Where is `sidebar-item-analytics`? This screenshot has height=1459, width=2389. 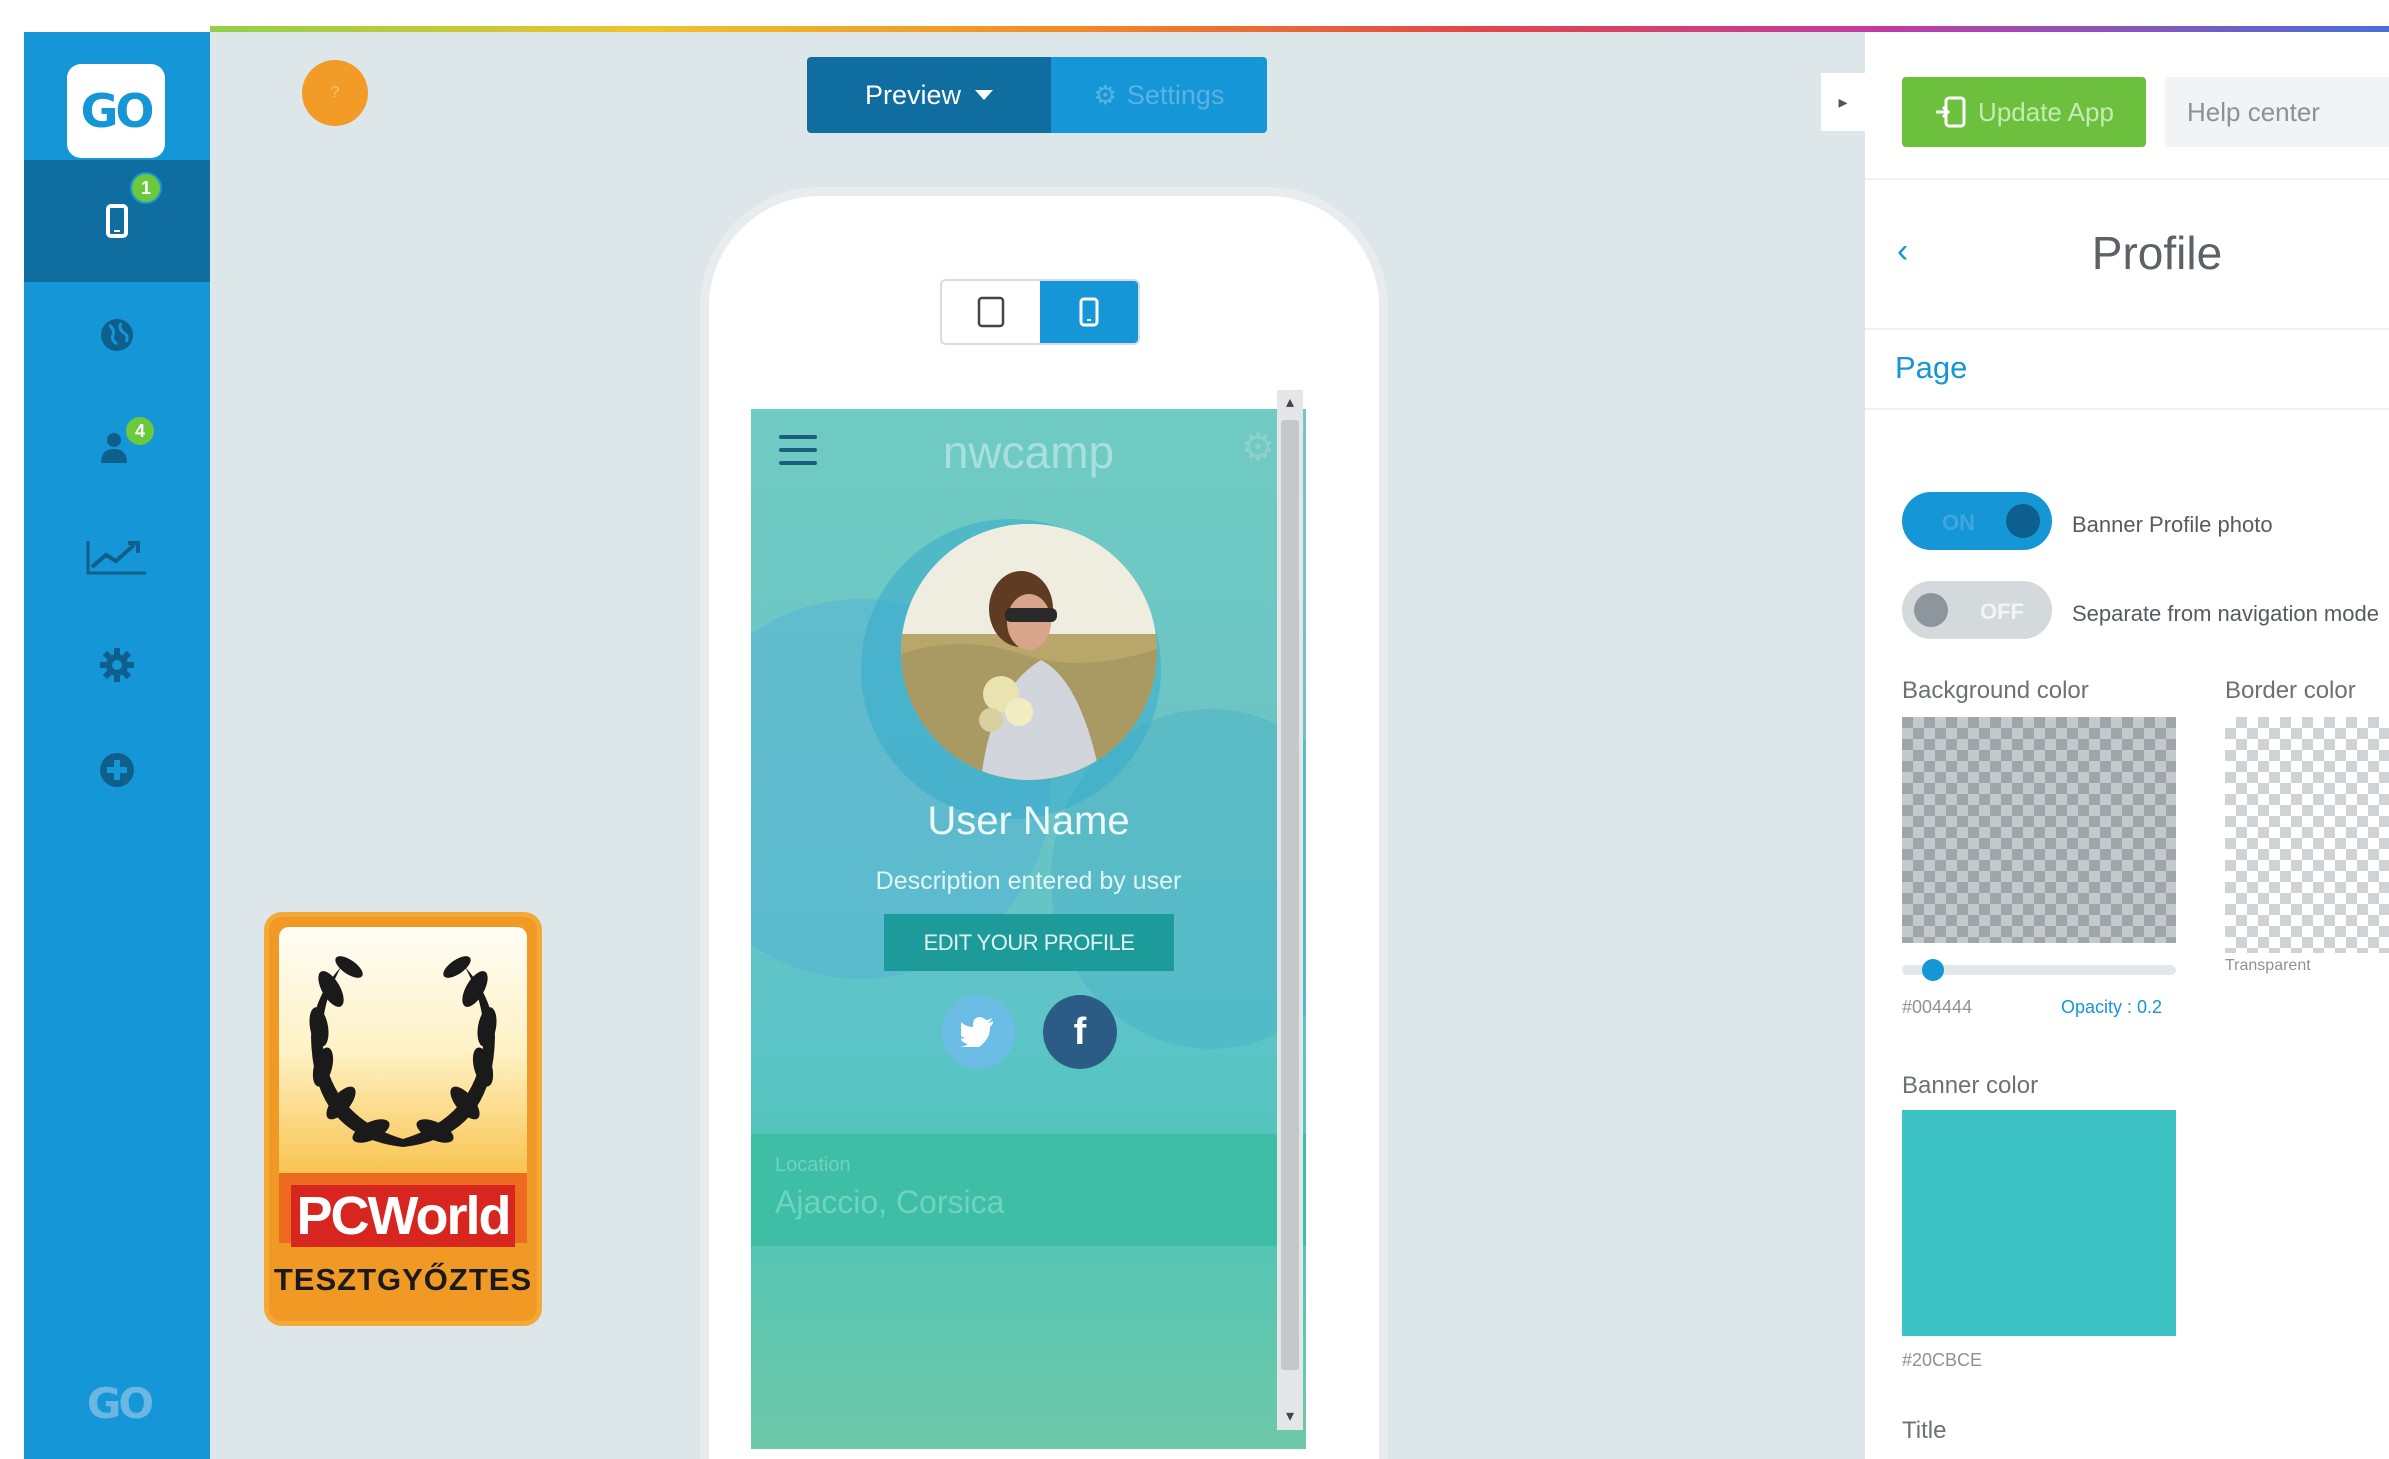
sidebar-item-analytics is located at coordinates (117, 557).